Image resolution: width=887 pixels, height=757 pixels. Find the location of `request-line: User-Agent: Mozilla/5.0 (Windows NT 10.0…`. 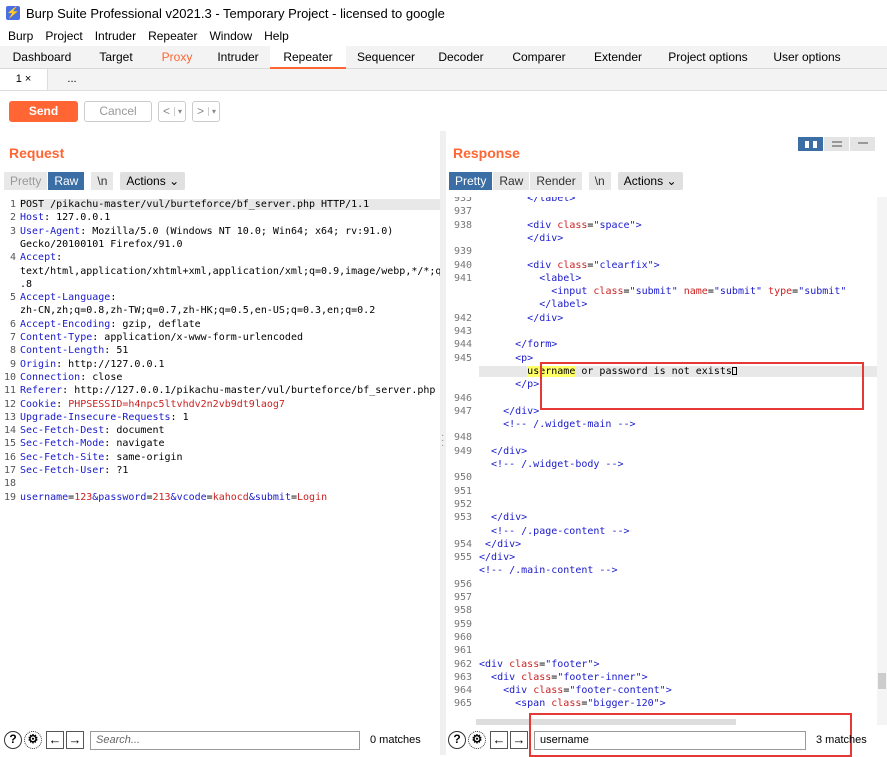

request-line: User-Agent: Mozilla/5.0 (Windows NT 10.0… is located at coordinates (207, 231).